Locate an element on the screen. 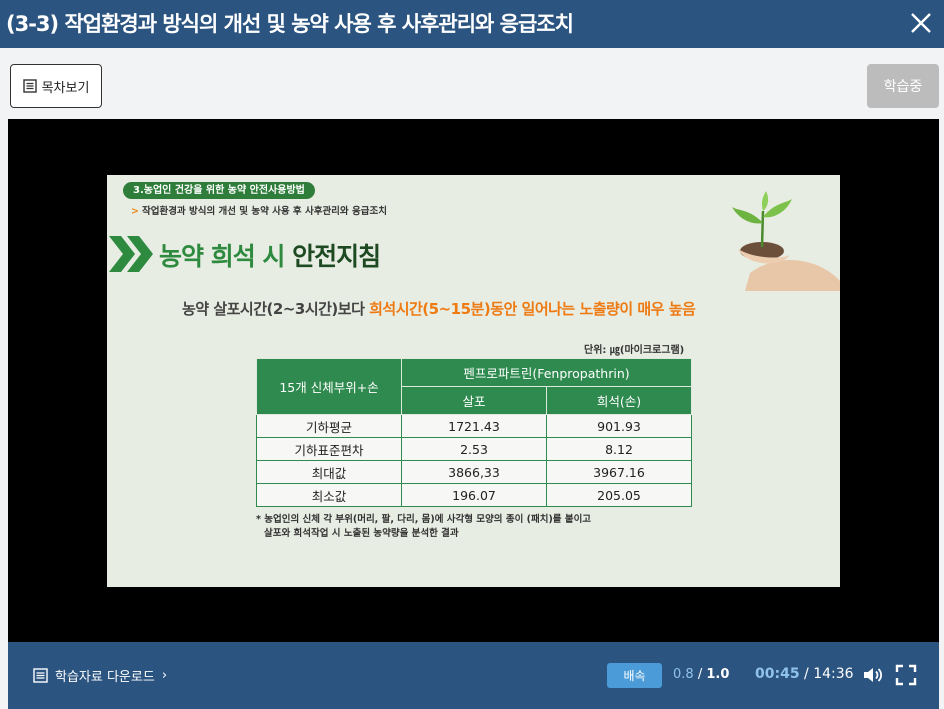 The image size is (944, 709). cell-value: 205.05 is located at coordinates (619, 495).